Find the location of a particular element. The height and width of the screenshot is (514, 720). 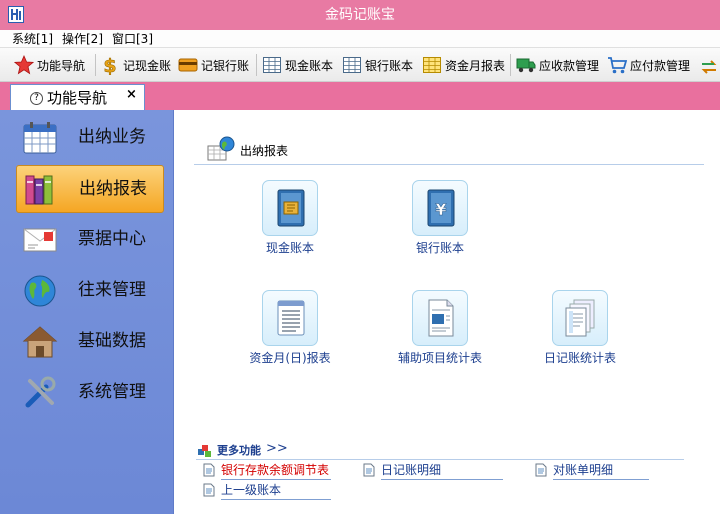

report-journal-stats: 日记账统计表 is located at coordinates (580, 330).